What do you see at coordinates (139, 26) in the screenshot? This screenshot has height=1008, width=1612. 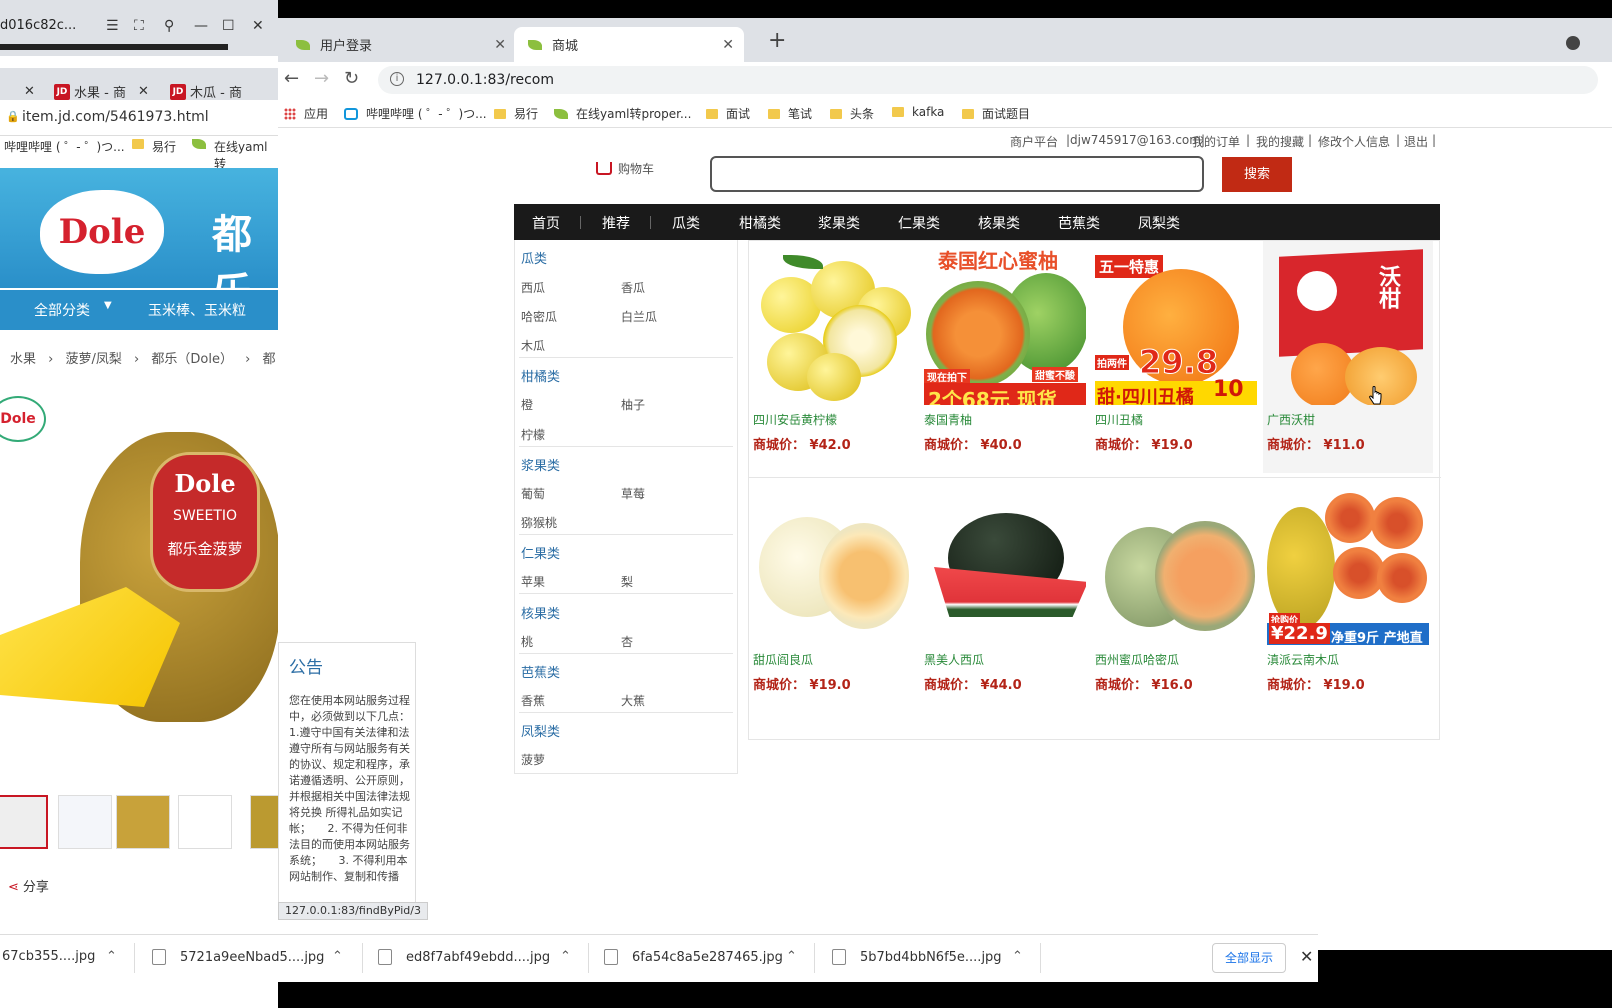 I see `fullscreen-icon: ⛶` at bounding box center [139, 26].